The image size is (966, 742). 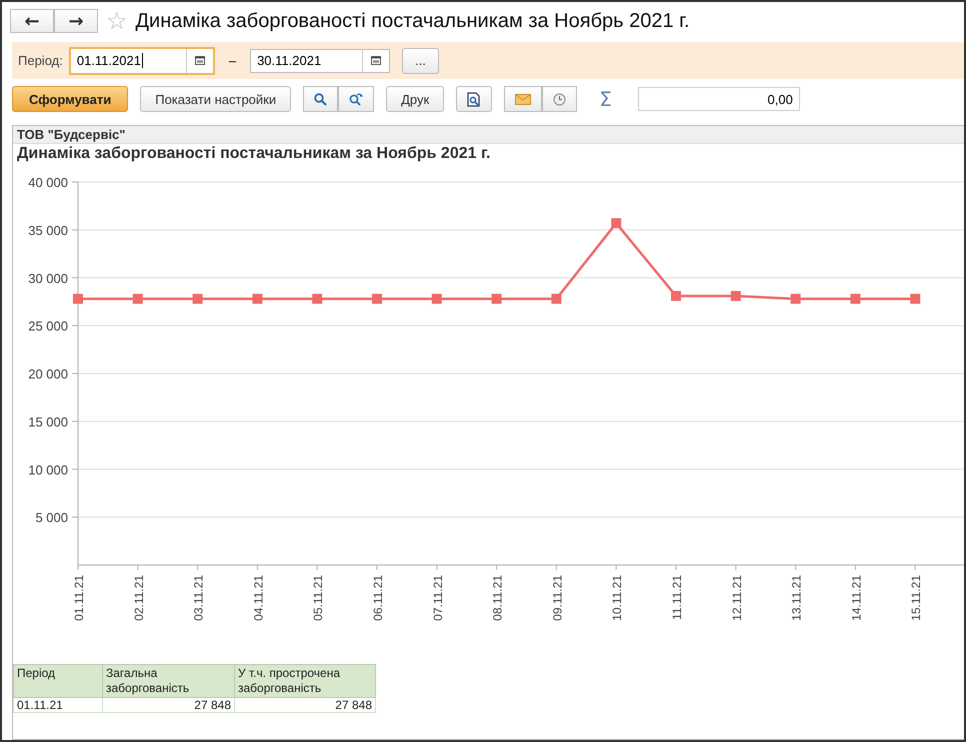 What do you see at coordinates (305, 681) in the screenshot?
I see `column-header: У т.ч. прострочена заборгованість` at bounding box center [305, 681].